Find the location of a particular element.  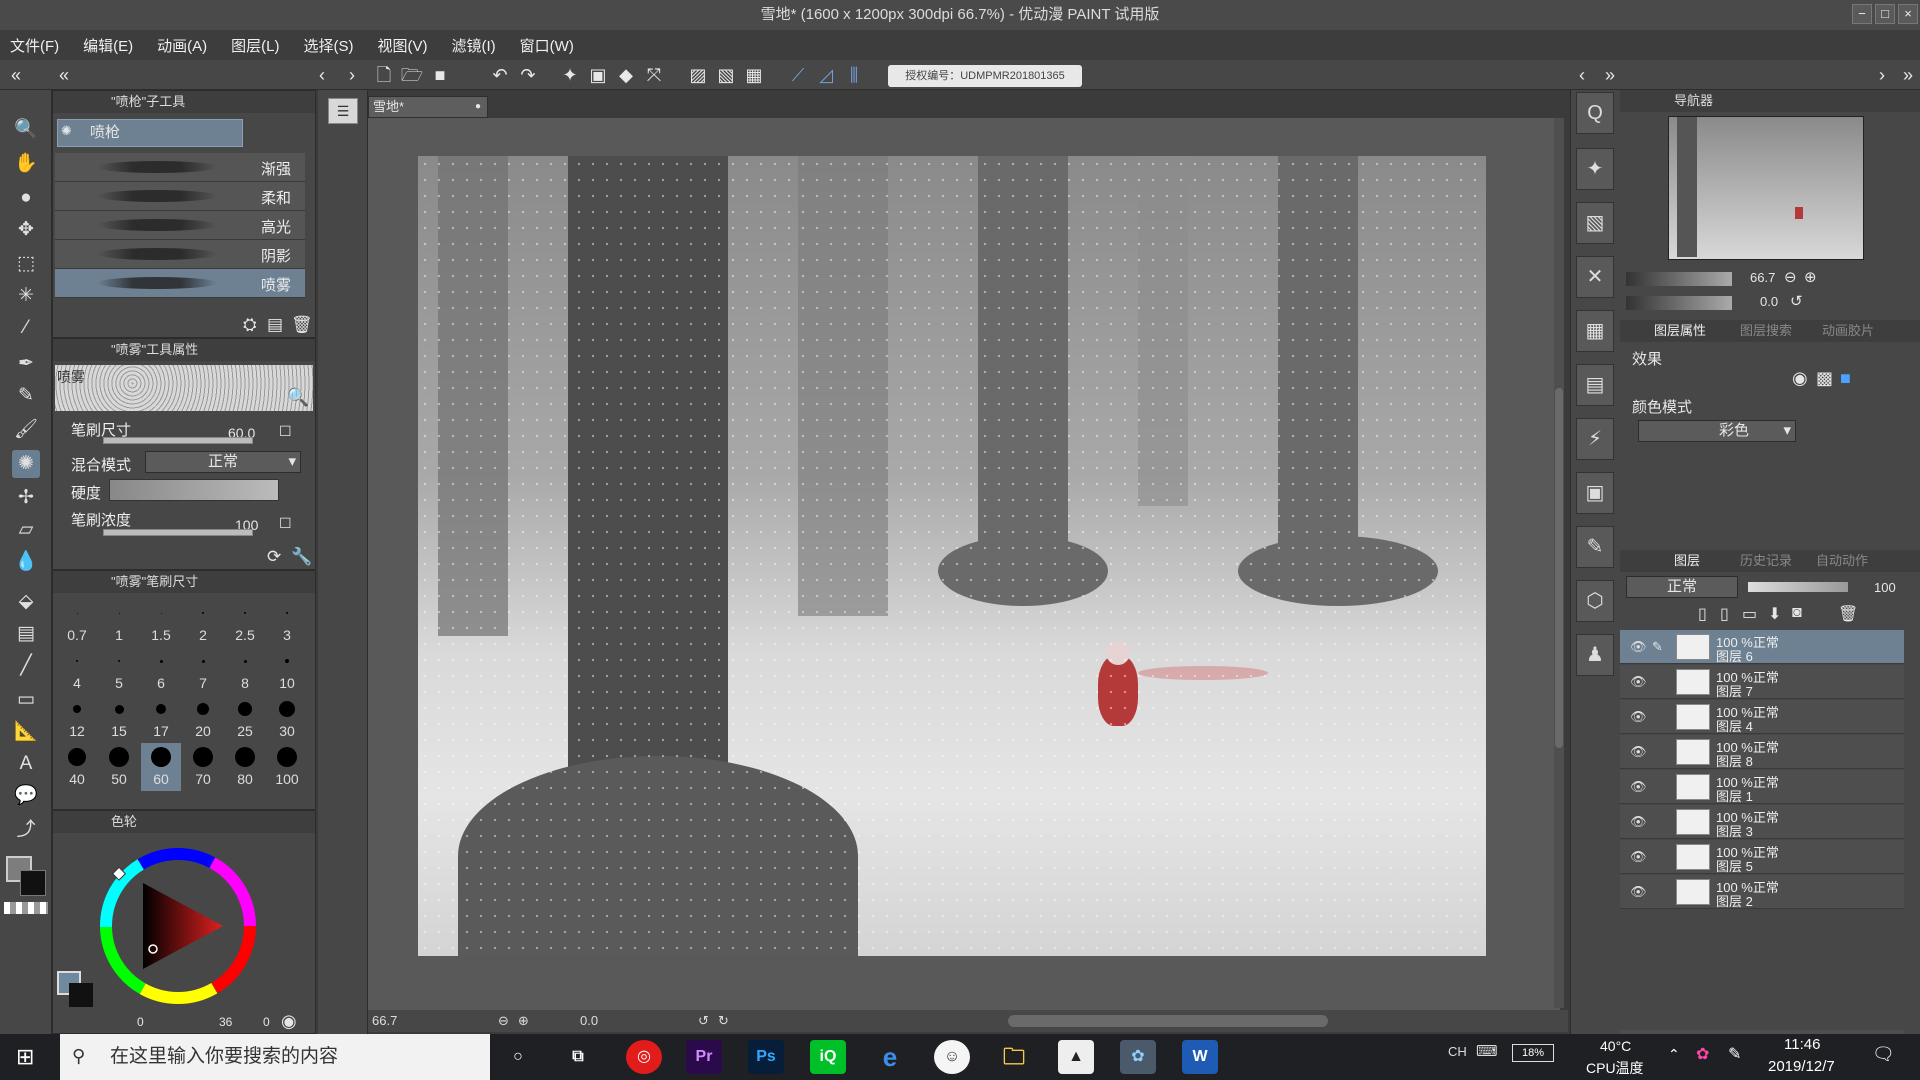

brush-size-preset: 80 is located at coordinates (245, 767).